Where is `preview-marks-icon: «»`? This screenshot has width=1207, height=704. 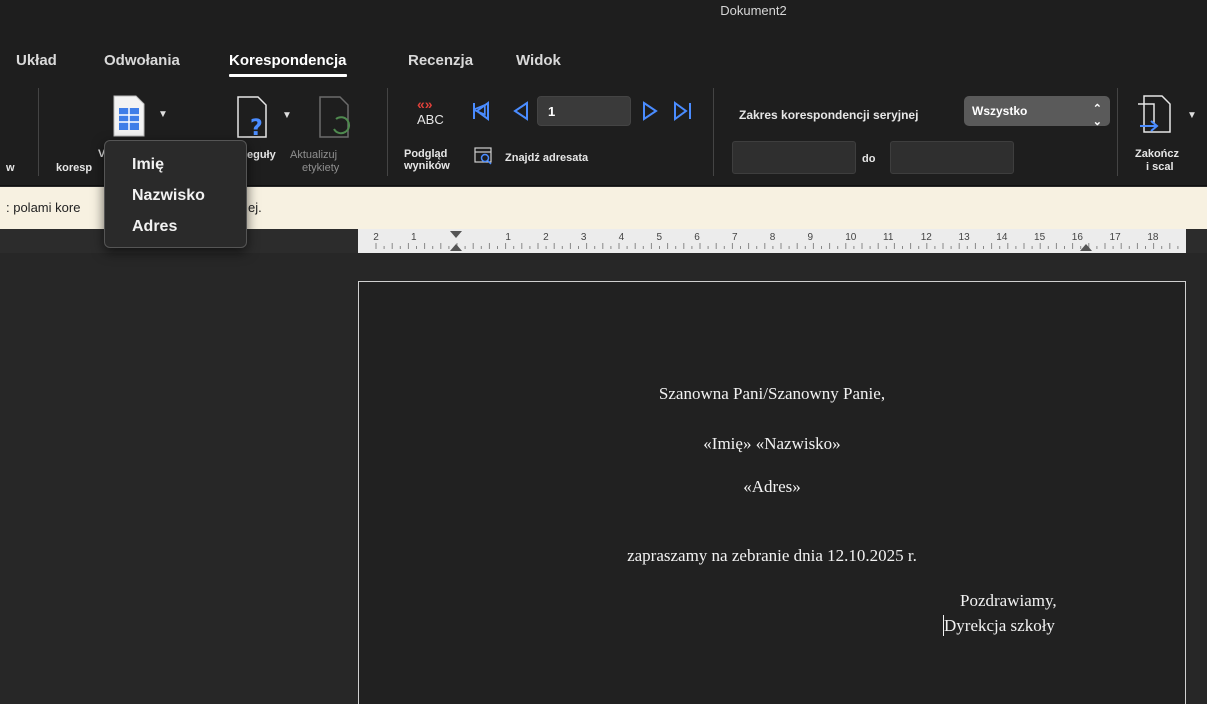 preview-marks-icon: «» is located at coordinates (425, 104).